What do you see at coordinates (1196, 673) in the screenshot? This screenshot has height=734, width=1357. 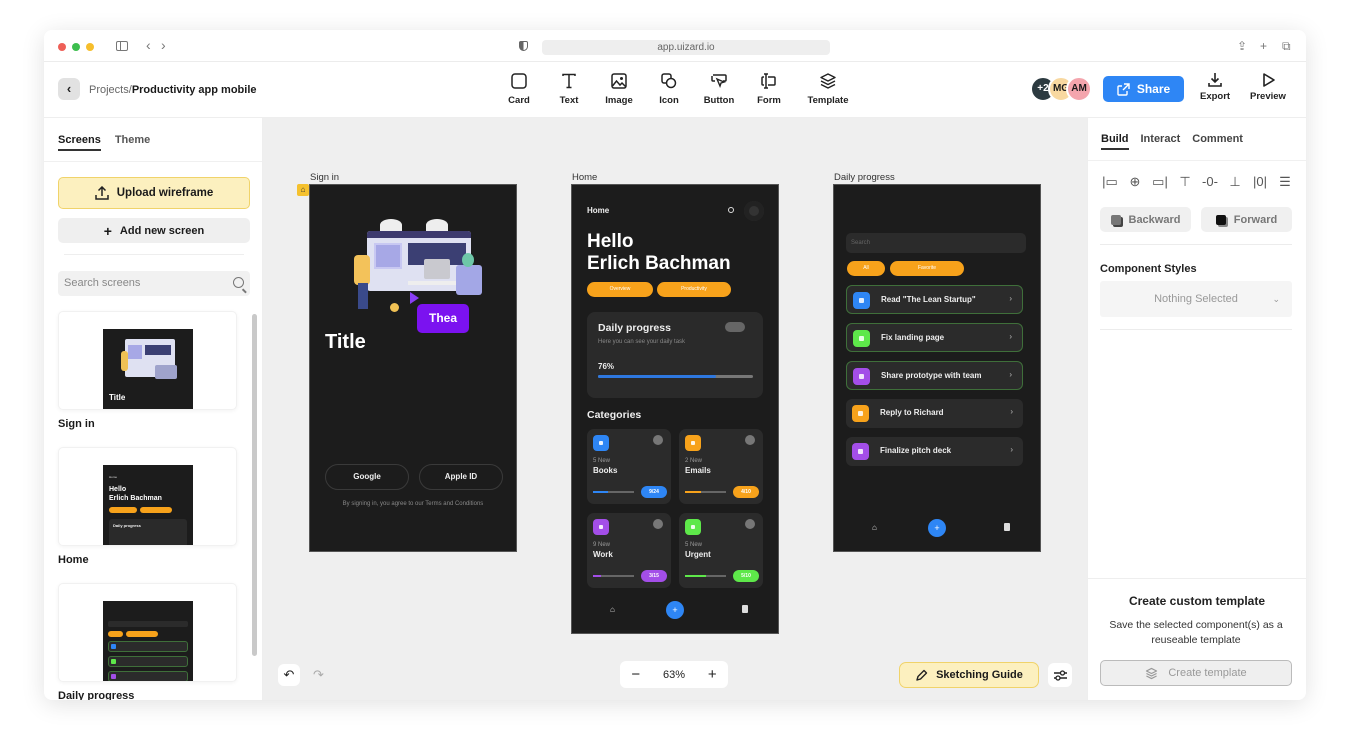 I see `create-template-button: Create template` at bounding box center [1196, 673].